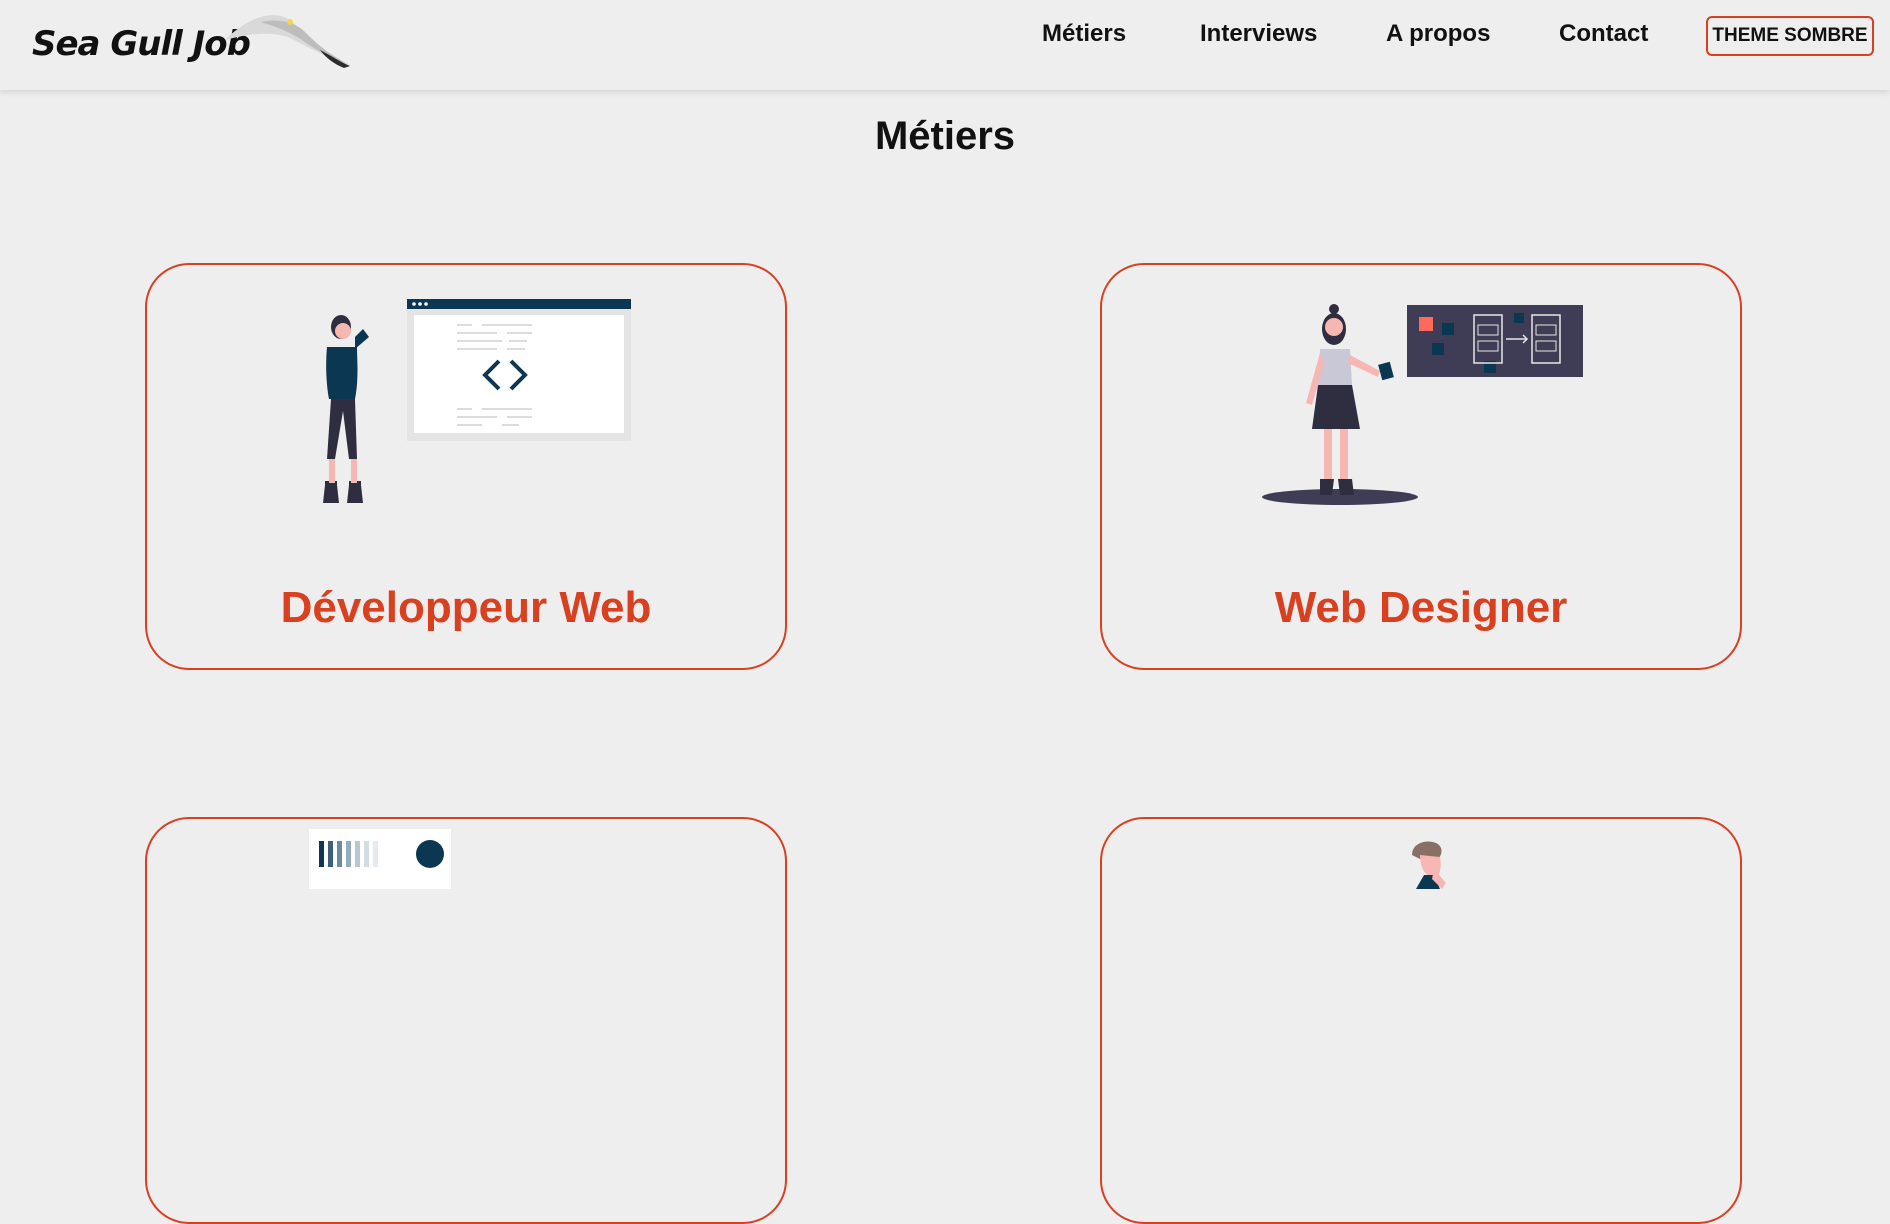 This screenshot has width=1890, height=1224. Describe the element at coordinates (1258, 34) in the screenshot. I see `nav-link-interviews: Interviews` at that location.